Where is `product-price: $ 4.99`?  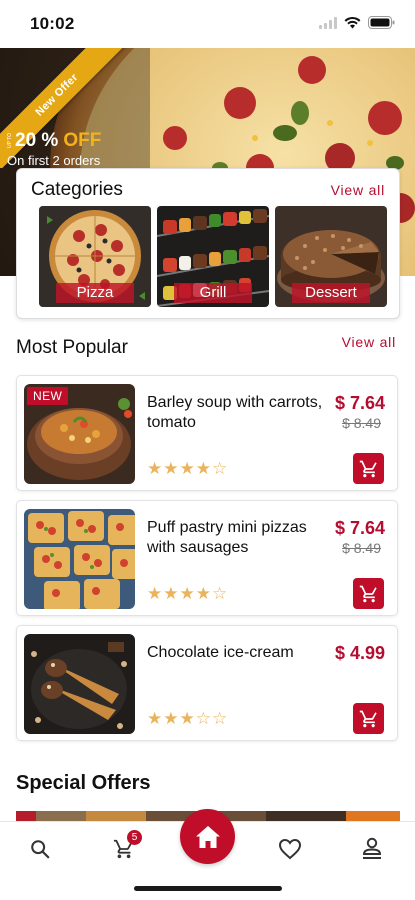
product-price: $ 4.99 is located at coordinates (359, 653).